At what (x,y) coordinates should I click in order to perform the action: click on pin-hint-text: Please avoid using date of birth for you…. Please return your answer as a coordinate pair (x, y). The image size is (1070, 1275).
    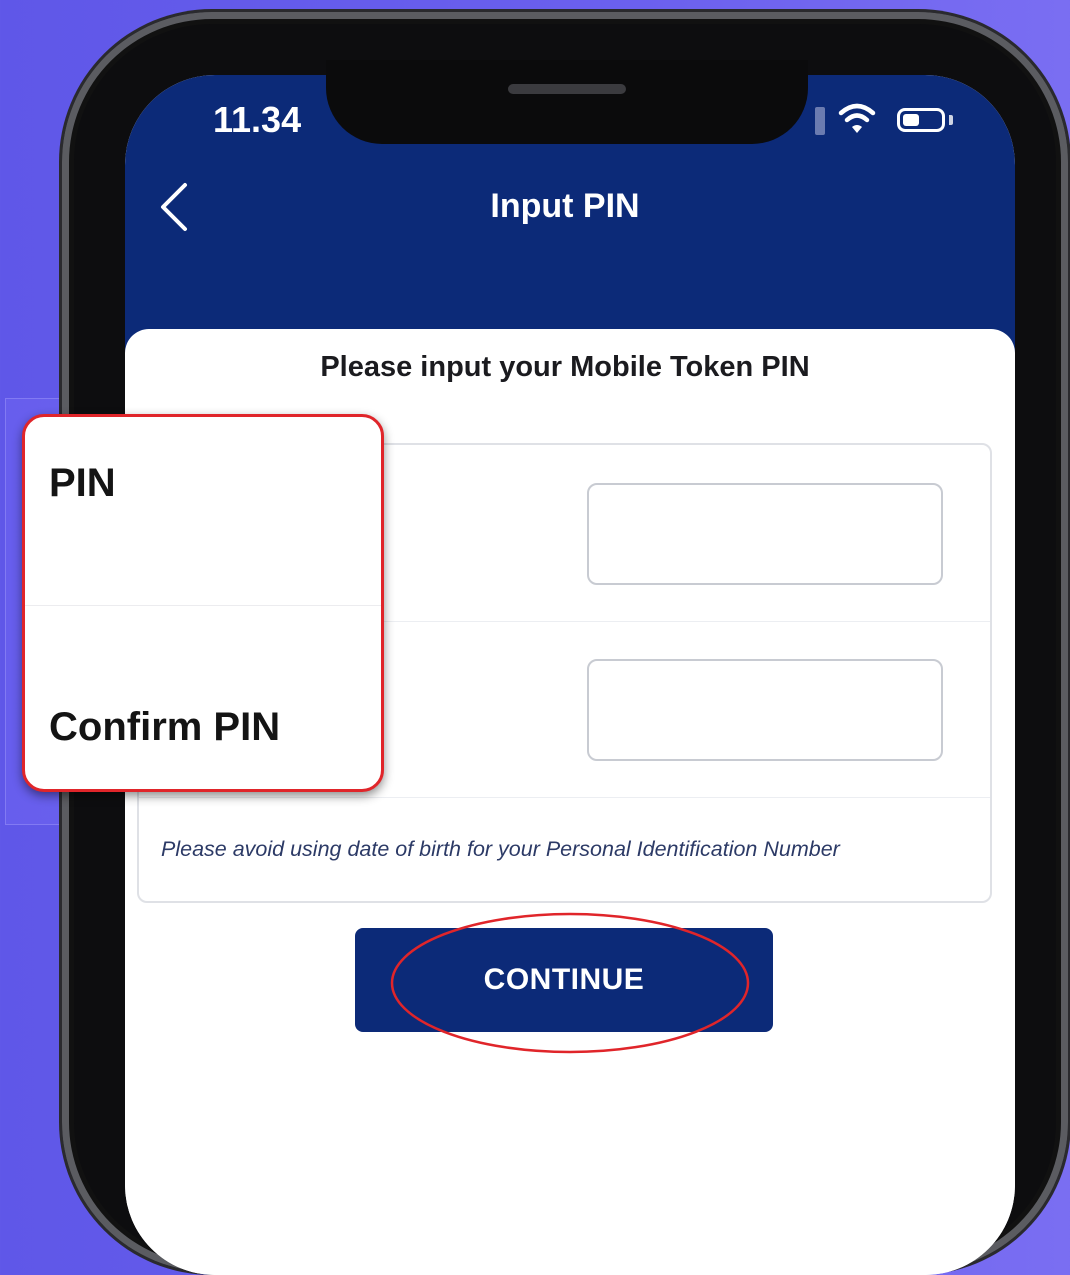
    Looking at the image, I should click on (500, 849).